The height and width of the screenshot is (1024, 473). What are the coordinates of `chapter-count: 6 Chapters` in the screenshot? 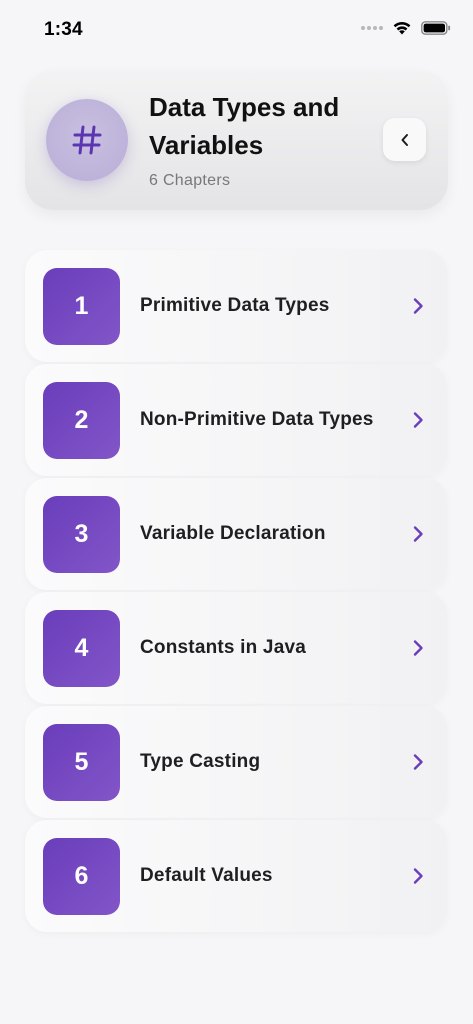 It's located at (190, 180).